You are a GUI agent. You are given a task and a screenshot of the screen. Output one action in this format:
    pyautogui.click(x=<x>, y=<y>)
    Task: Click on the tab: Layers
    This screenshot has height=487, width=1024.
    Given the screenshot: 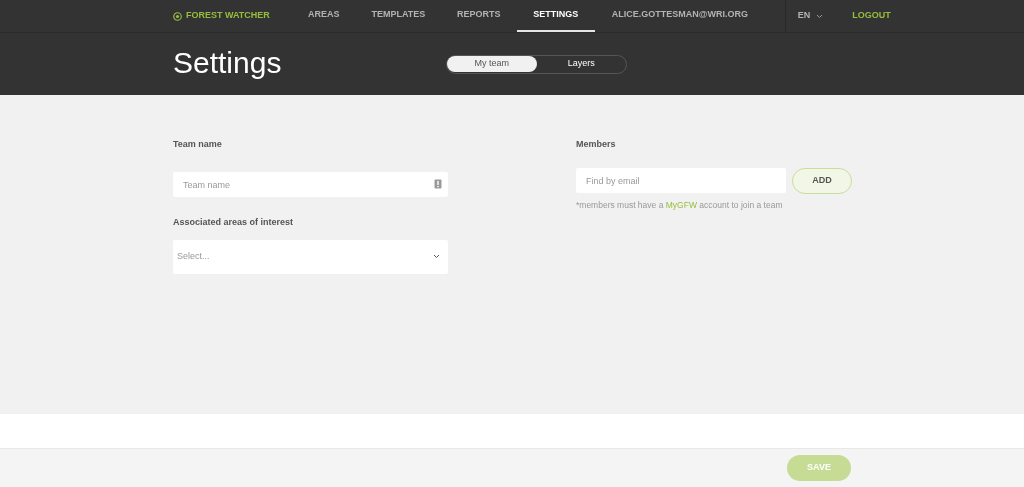 What is the action you would take?
    pyautogui.click(x=581, y=63)
    